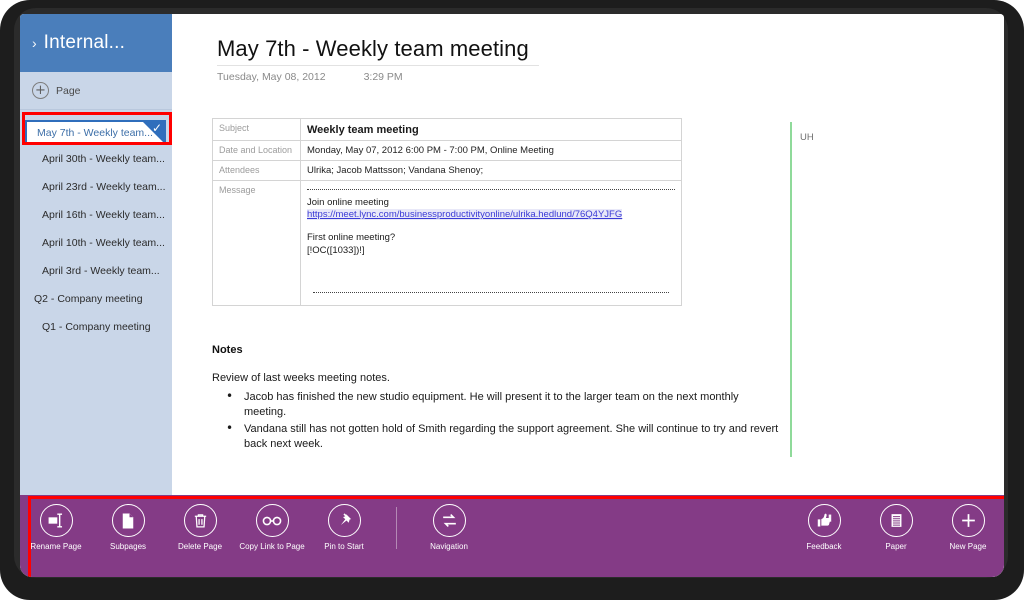 The height and width of the screenshot is (600, 1024). I want to click on appbar-mid-group: Navigation, so click(449, 523).